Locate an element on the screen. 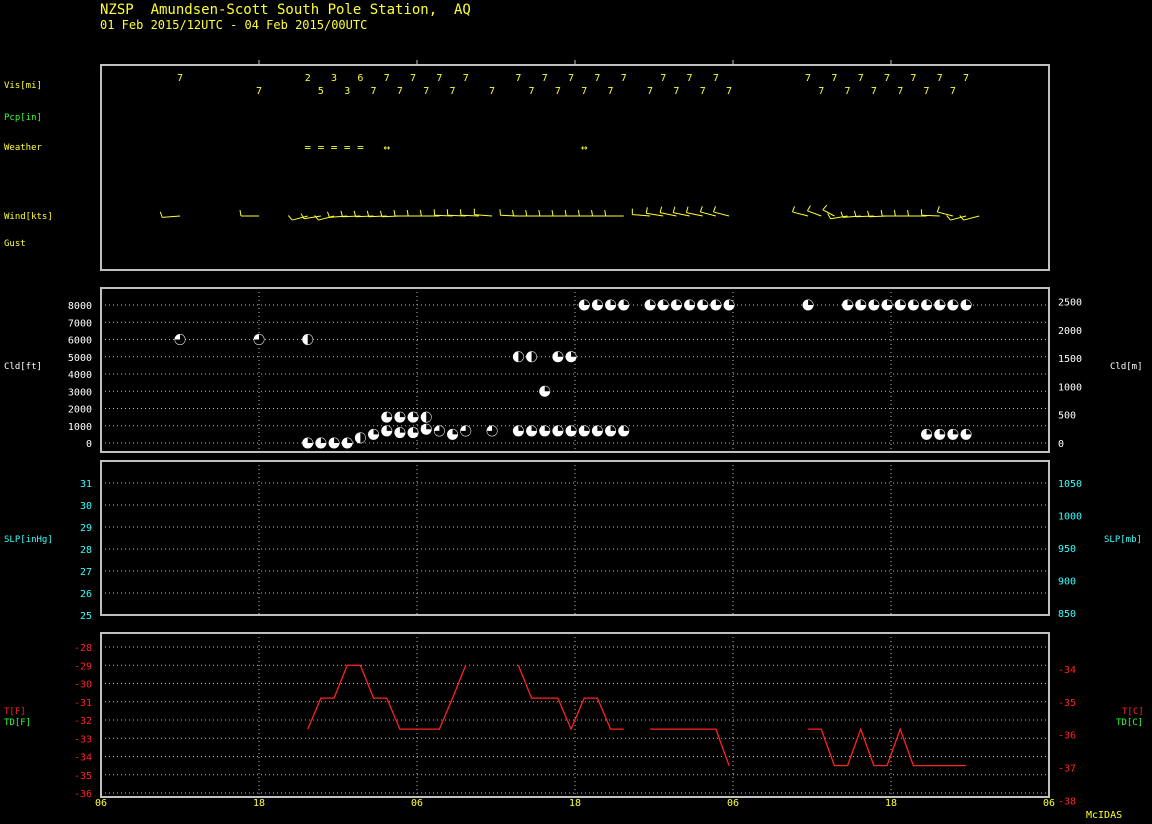 This screenshot has width=1152, height=824. weather-symbol: = is located at coordinates (321, 147).